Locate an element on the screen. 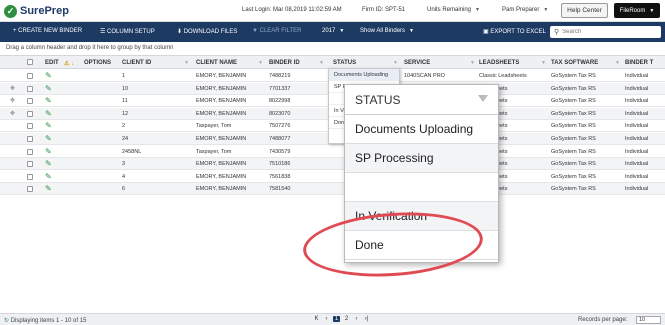 The image size is (665, 325). refresh-icon: ↻ is located at coordinates (6, 321).